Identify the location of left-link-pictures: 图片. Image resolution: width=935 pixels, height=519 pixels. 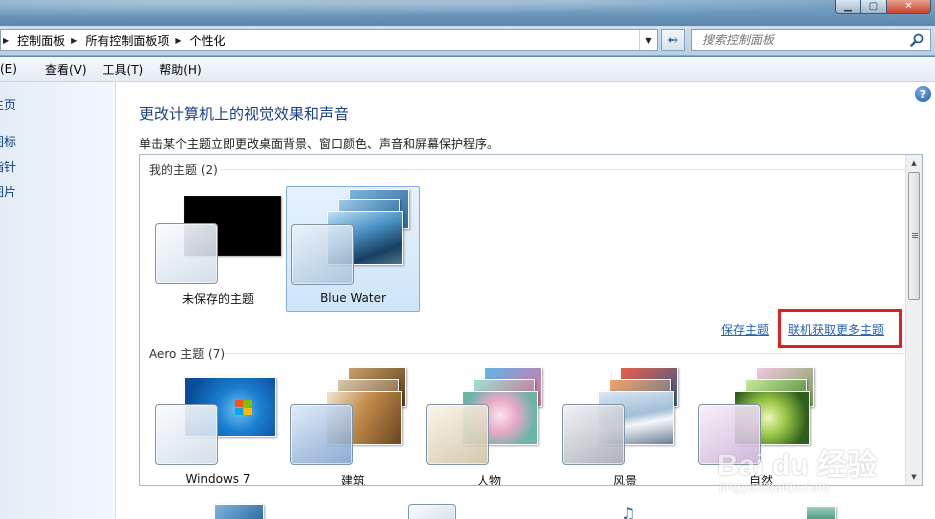
(8, 191).